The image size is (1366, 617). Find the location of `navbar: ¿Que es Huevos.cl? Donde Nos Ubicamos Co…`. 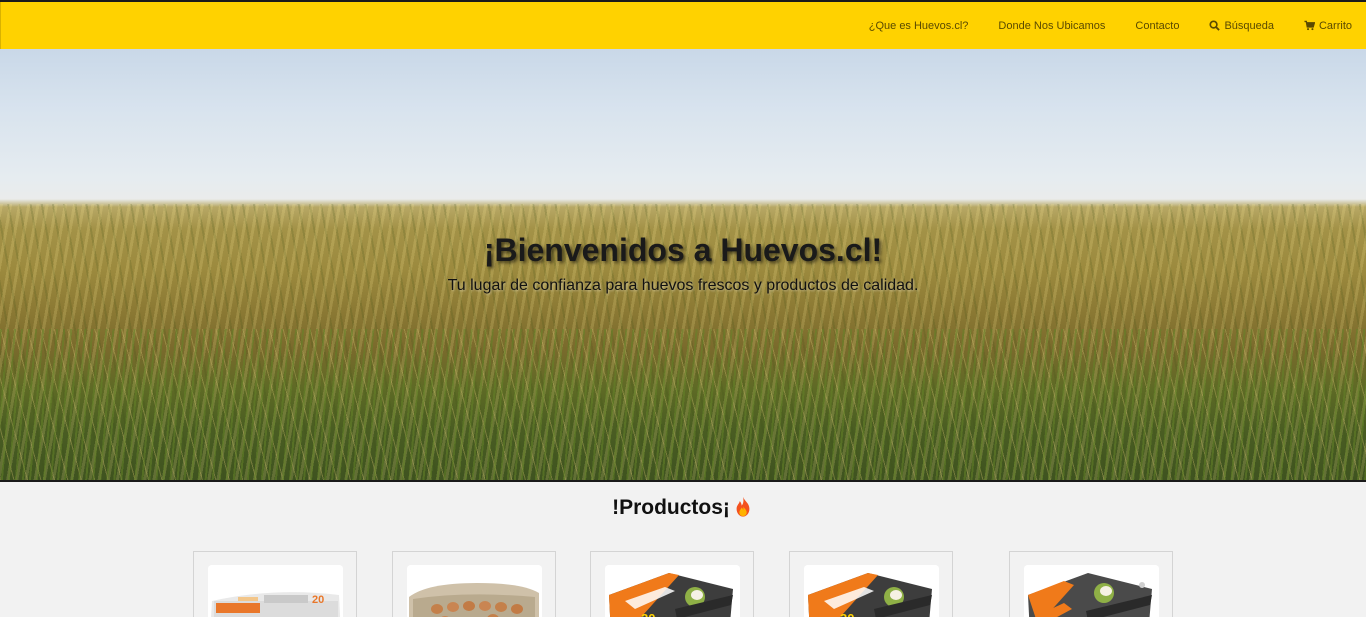

navbar: ¿Que es Huevos.cl? Donde Nos Ubicamos Co… is located at coordinates (683, 25).